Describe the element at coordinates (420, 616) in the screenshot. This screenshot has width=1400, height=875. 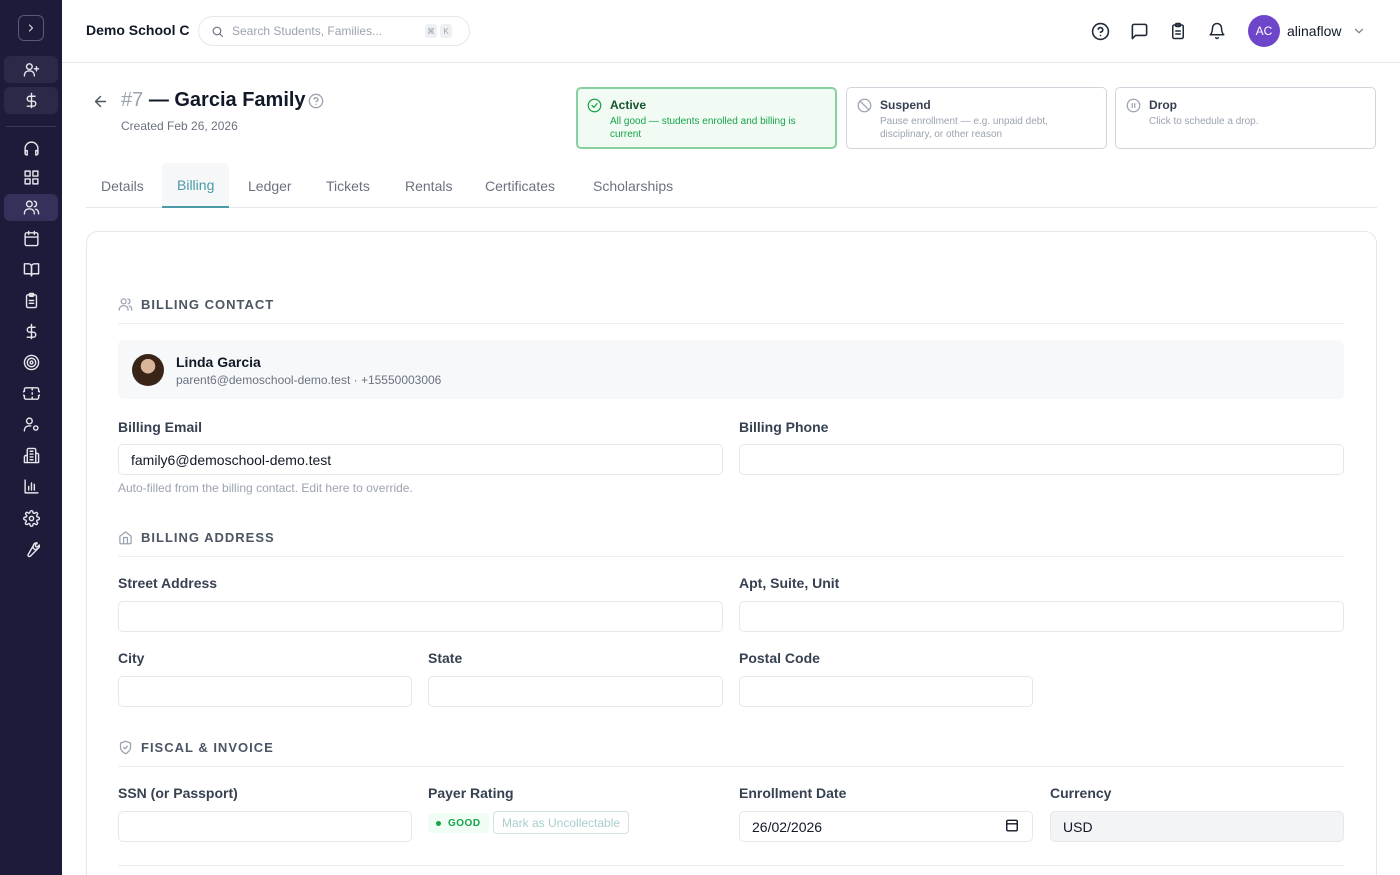
I see `street-address-field` at that location.